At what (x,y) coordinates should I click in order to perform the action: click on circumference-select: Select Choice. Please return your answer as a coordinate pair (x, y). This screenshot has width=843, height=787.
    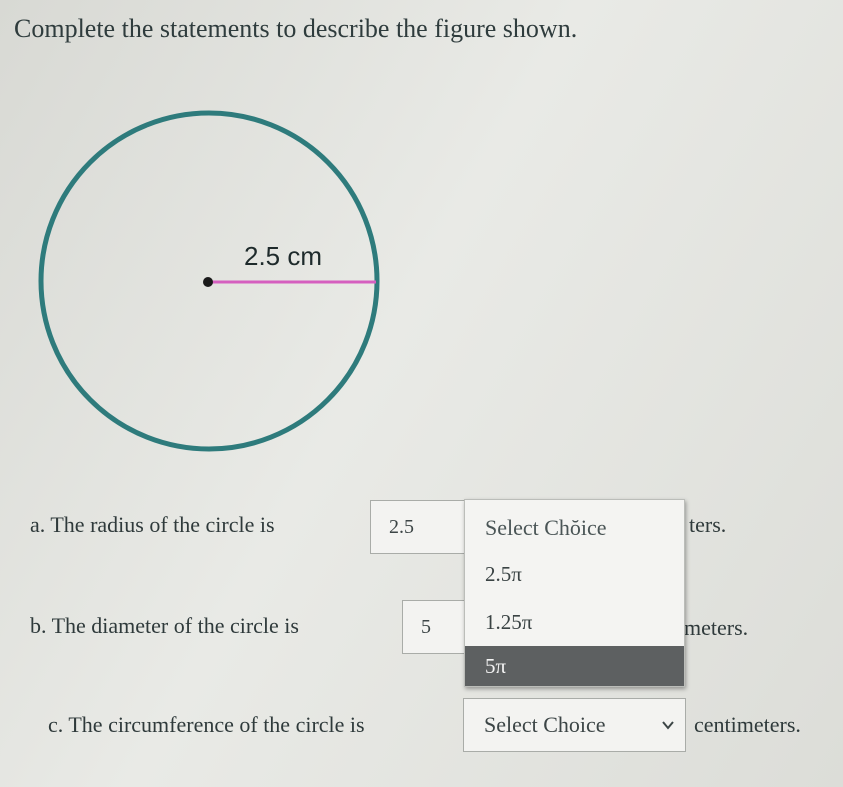
    Looking at the image, I should click on (574, 725).